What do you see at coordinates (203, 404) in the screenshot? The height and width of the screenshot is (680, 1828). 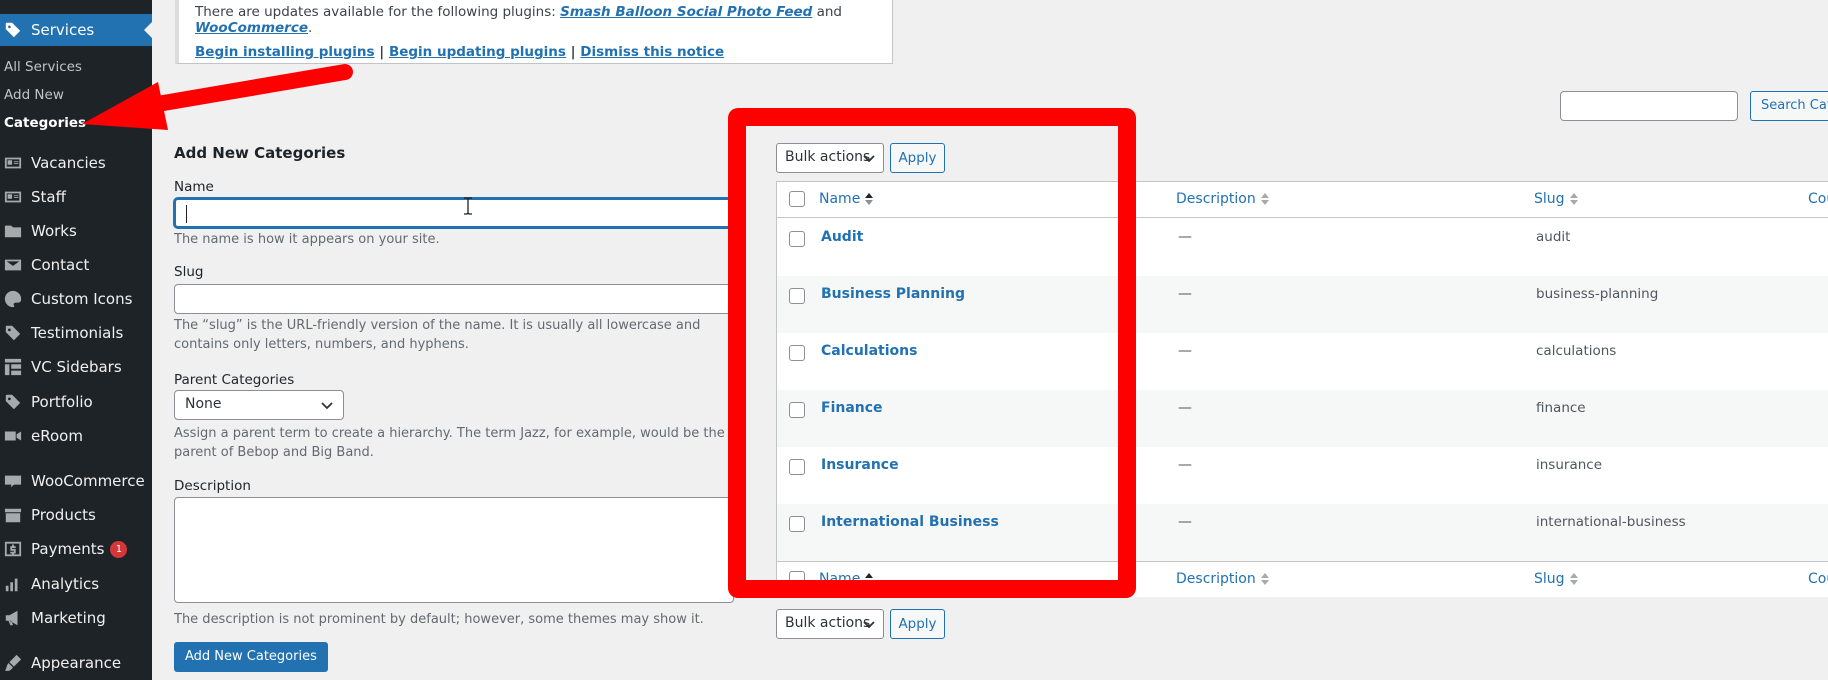 I see `parent-select-value: None` at bounding box center [203, 404].